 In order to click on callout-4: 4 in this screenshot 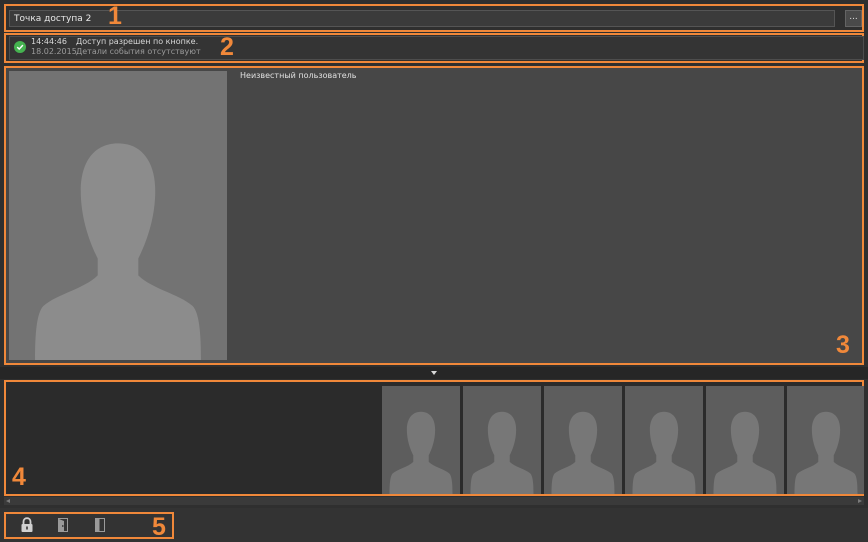, I will do `click(19, 477)`.